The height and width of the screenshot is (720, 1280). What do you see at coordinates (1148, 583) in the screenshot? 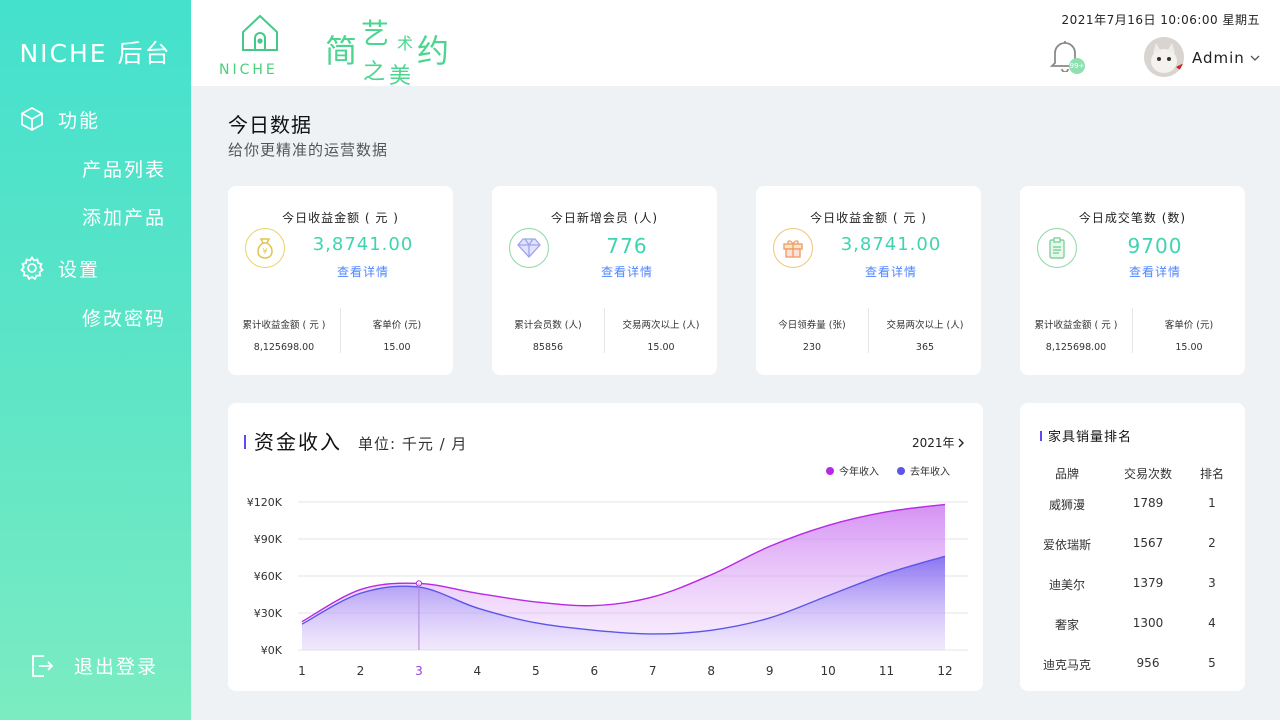
I see `count-cell: 1379` at bounding box center [1148, 583].